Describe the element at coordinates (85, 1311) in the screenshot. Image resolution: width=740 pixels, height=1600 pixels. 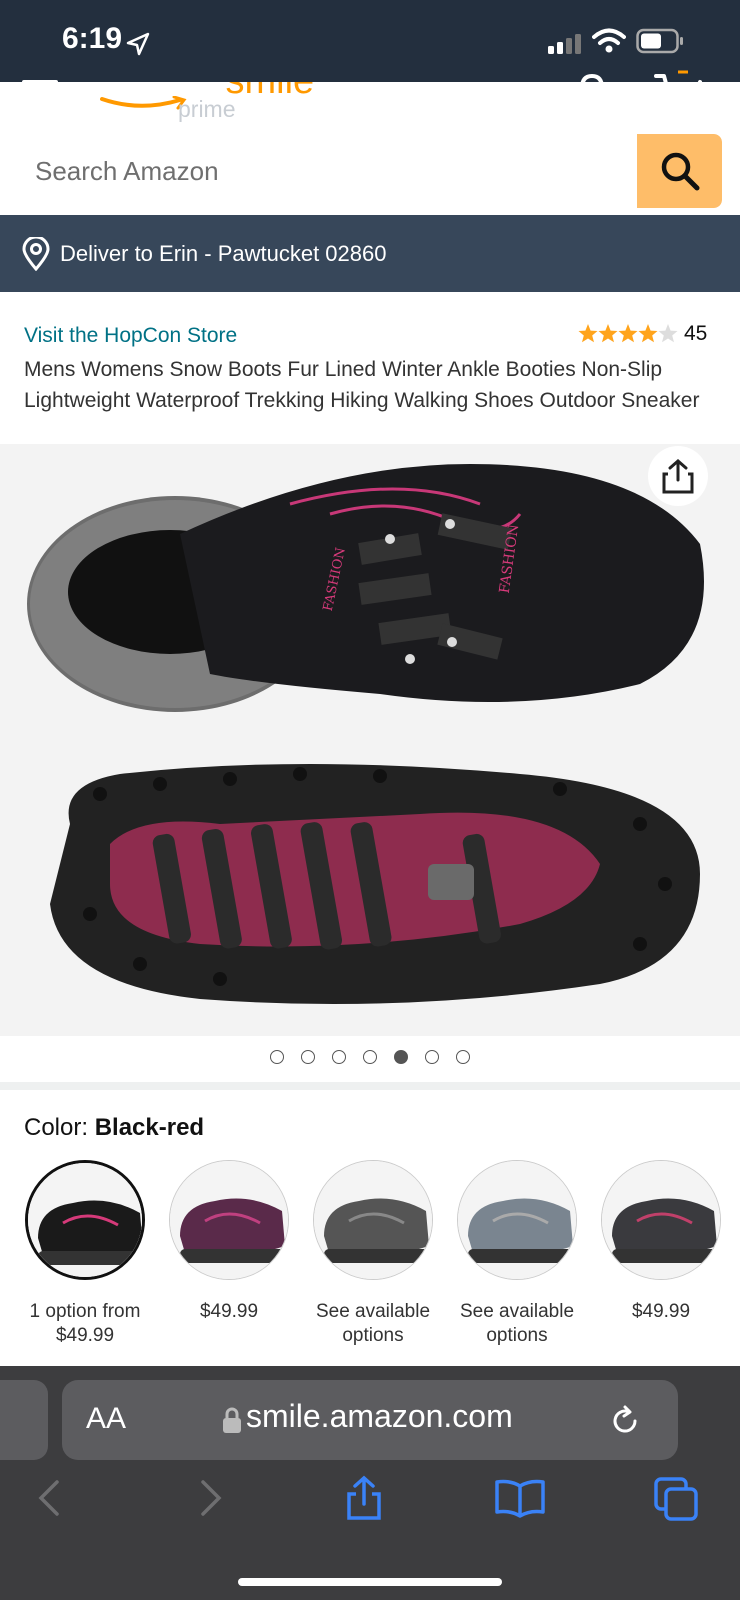
I see `swatch-price-line1: 1 option from` at that location.